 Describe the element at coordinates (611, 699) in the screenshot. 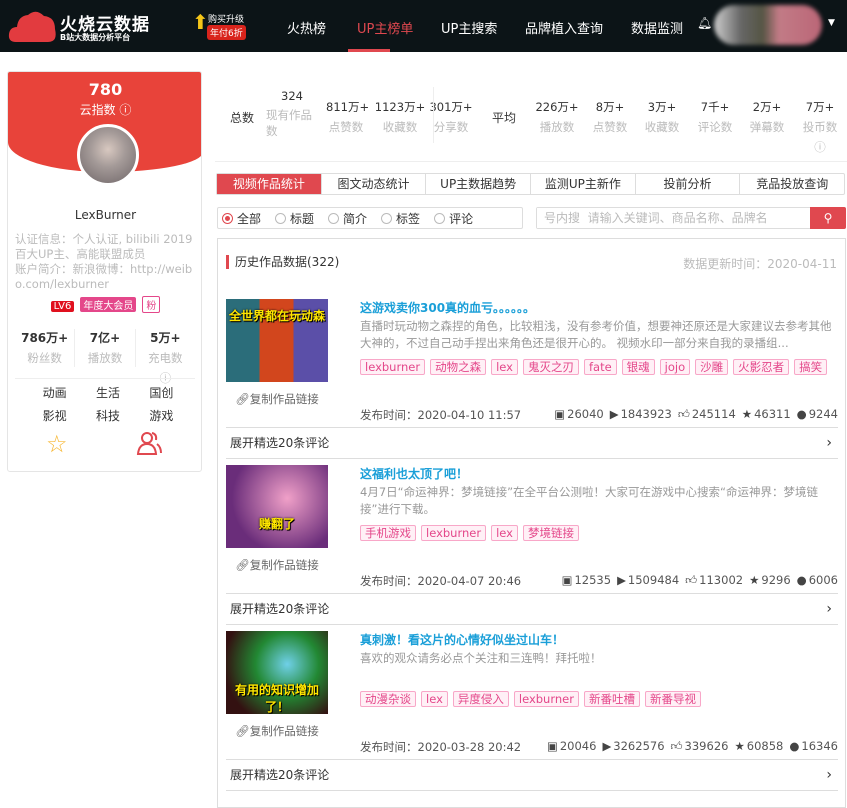

I see `tag: 新番吐槽` at that location.